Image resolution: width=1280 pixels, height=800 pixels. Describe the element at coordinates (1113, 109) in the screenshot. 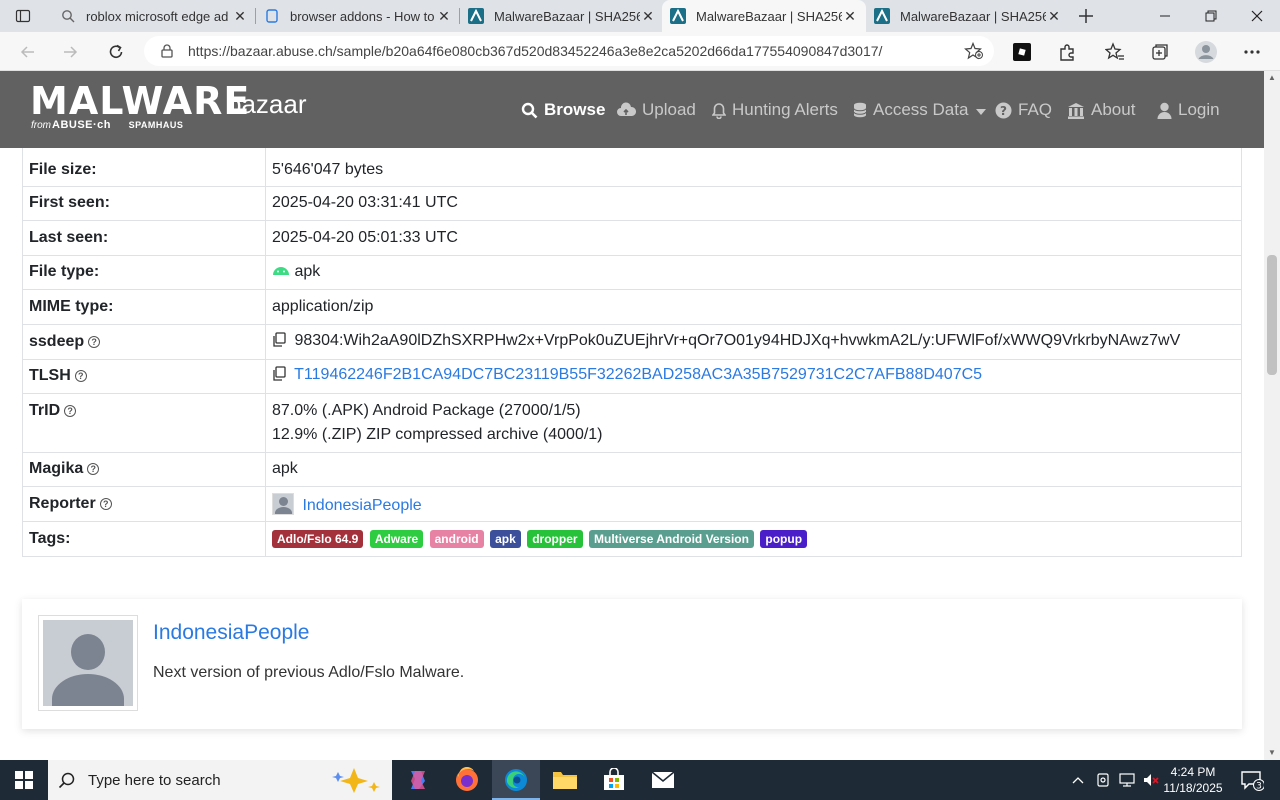

I see `nav-label: About` at that location.